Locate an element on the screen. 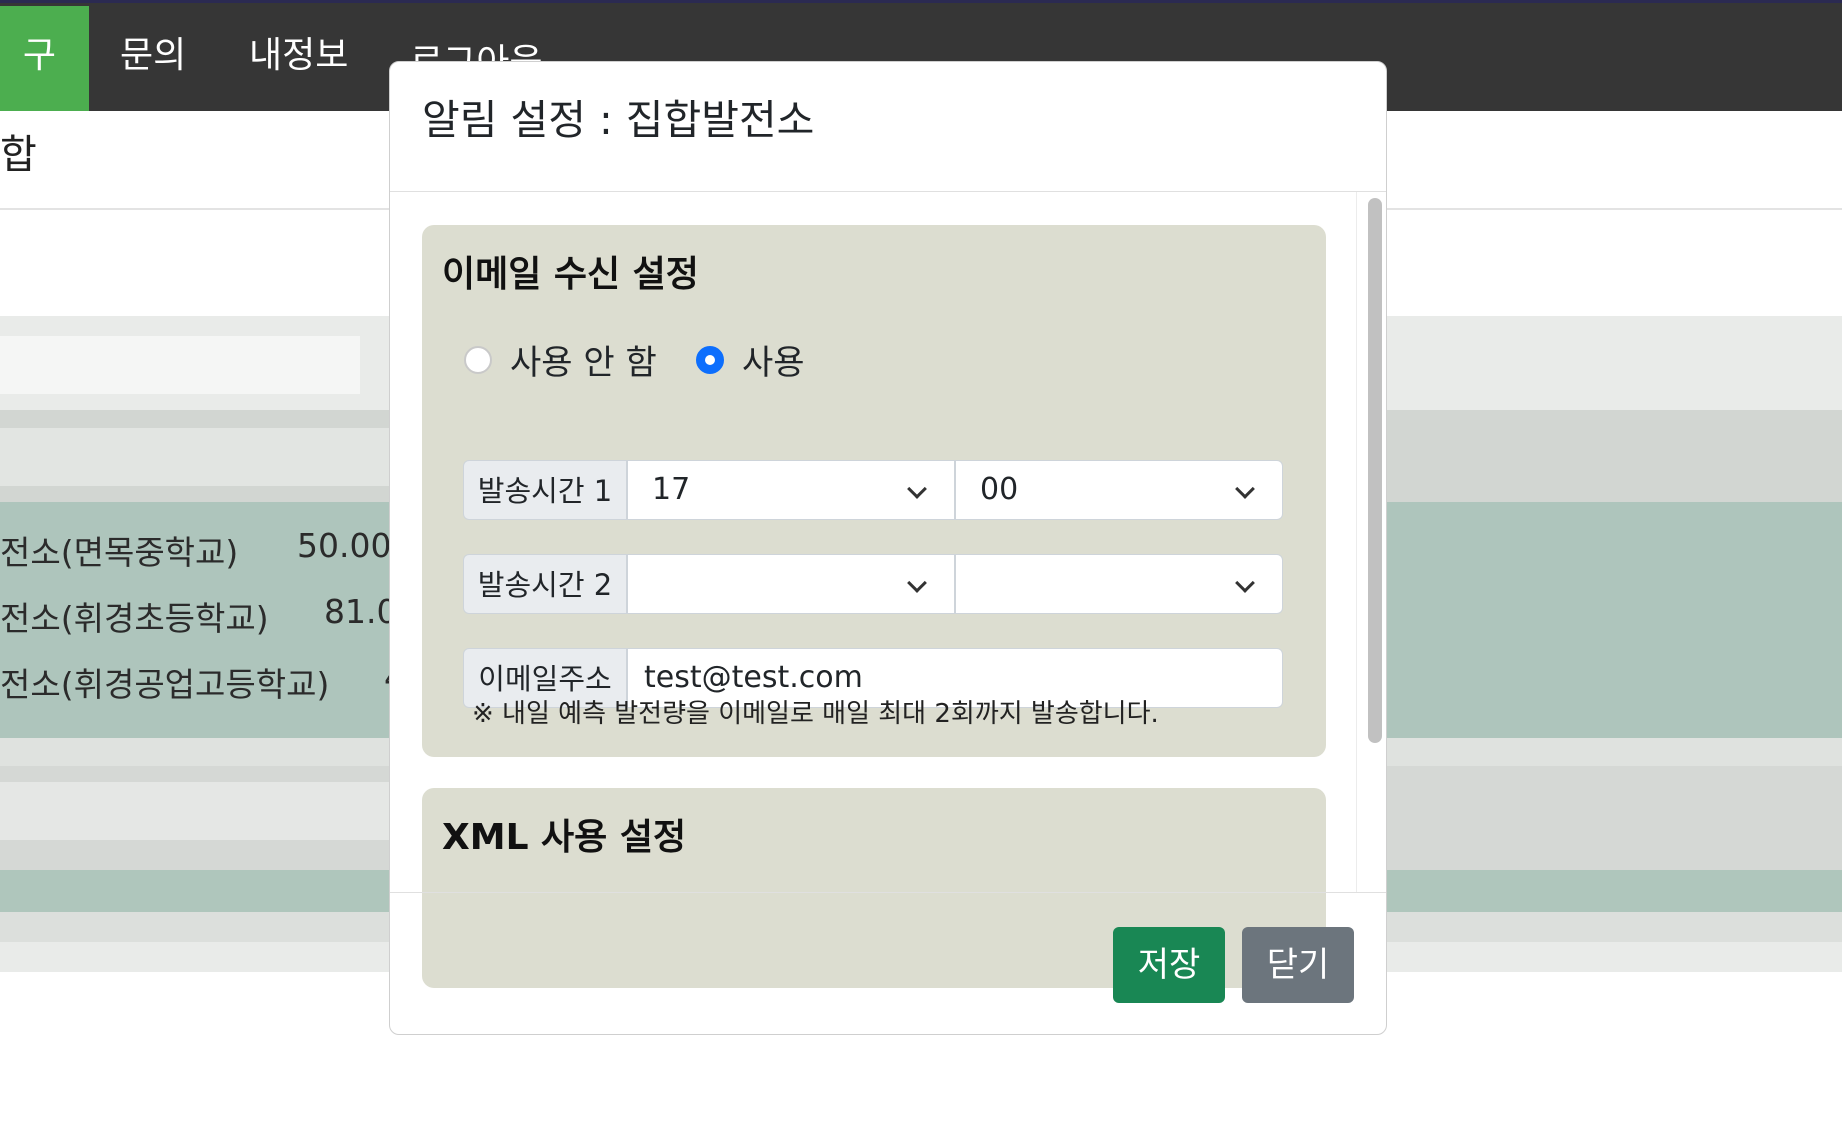 The width and height of the screenshot is (1842, 1134). xml-settings-title: XML 사용 설정 is located at coordinates (564, 837).